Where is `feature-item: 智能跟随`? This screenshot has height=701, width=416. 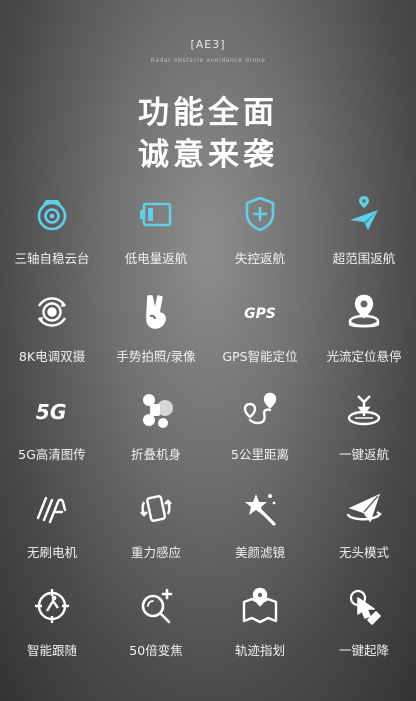 feature-item: 智能跟随 is located at coordinates (52, 633).